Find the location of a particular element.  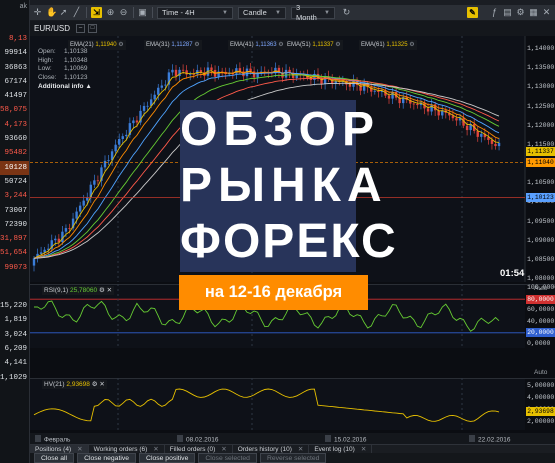

timeframe-select: Time - 4H ▼ is located at coordinates (195, 12).